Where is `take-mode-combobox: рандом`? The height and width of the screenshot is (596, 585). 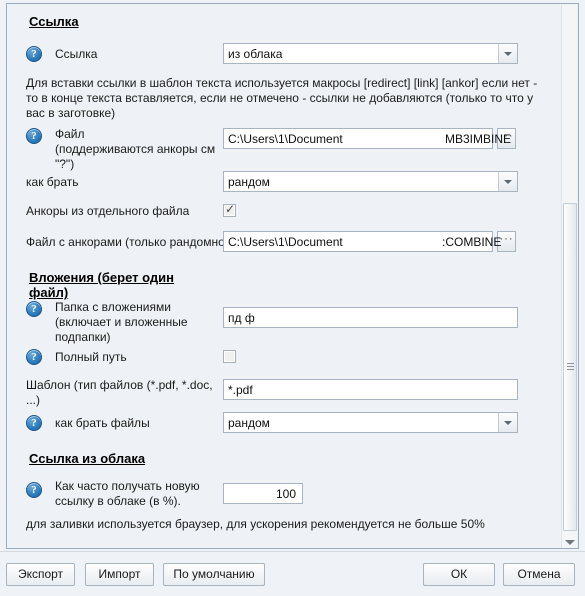 take-mode-combobox: рандом is located at coordinates (370, 181).